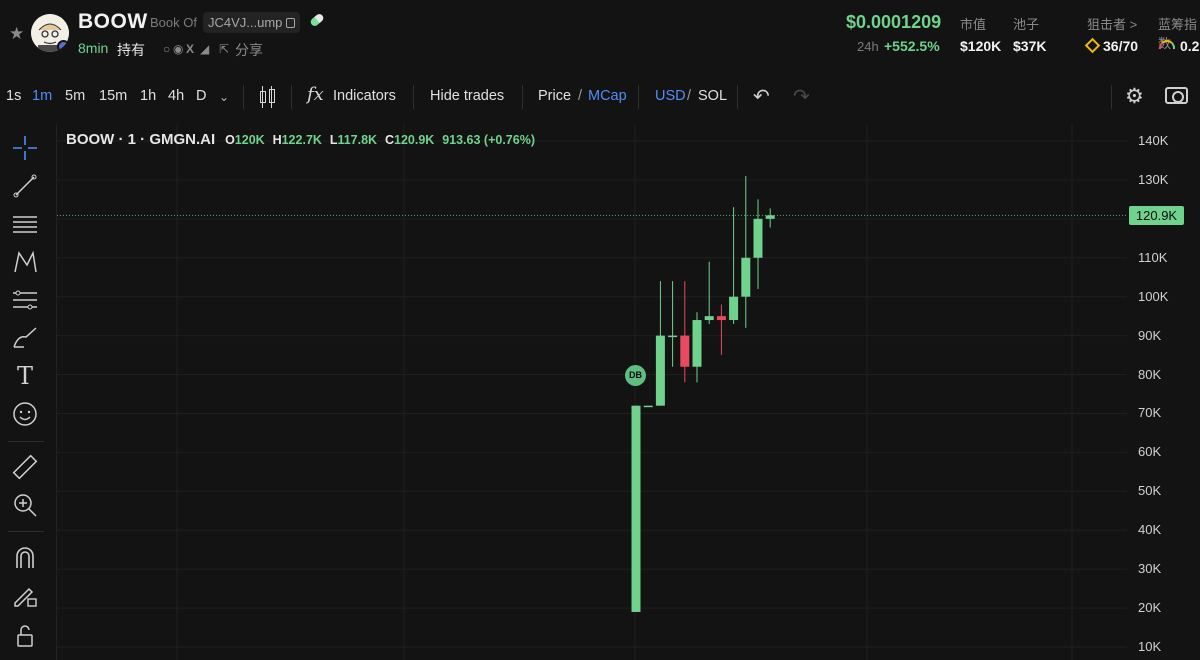  I want to click on timeframe-1s: 1s, so click(13, 96).